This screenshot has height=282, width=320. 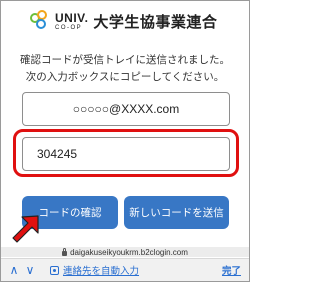 I want to click on email-value: ○○○○○@XXXX.com, so click(x=126, y=109).